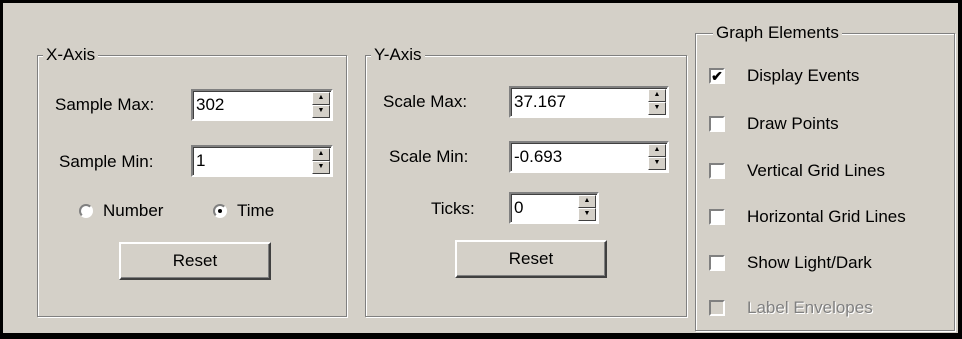 The image size is (962, 339). Describe the element at coordinates (777, 33) in the screenshot. I see `graph-elements-group-title: Graph Elements` at that location.